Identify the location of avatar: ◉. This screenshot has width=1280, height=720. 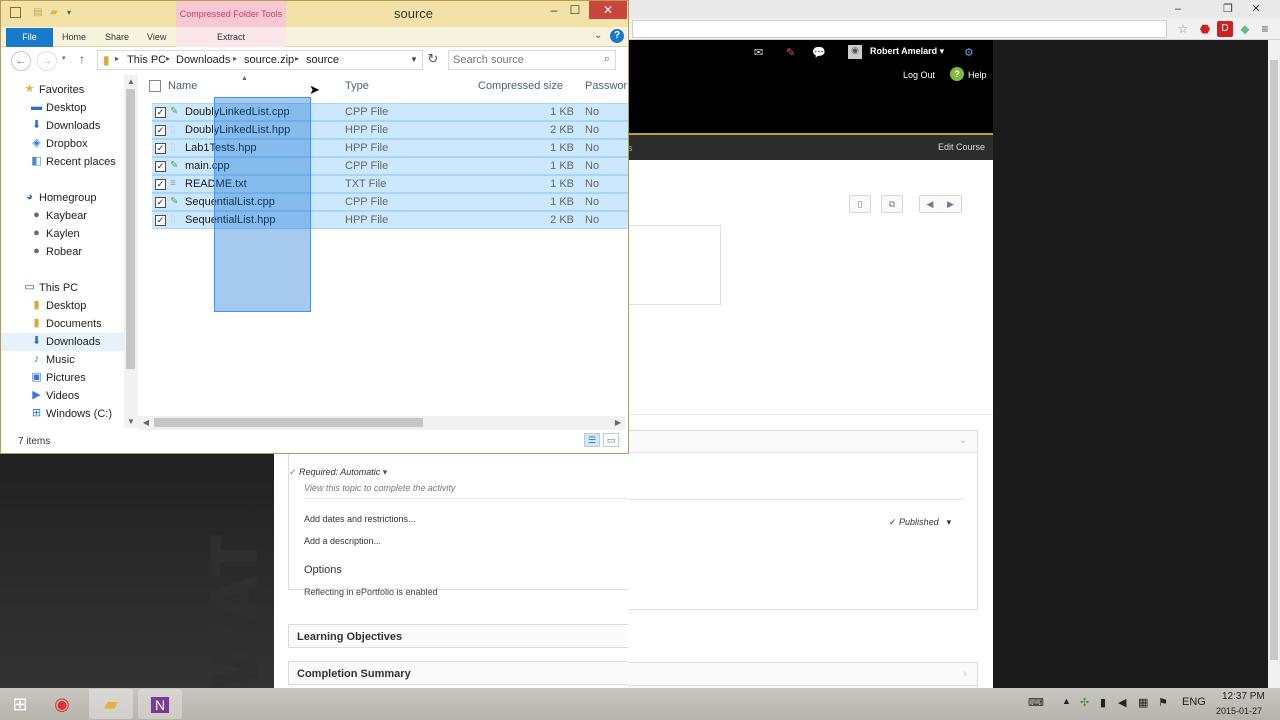
(855, 52).